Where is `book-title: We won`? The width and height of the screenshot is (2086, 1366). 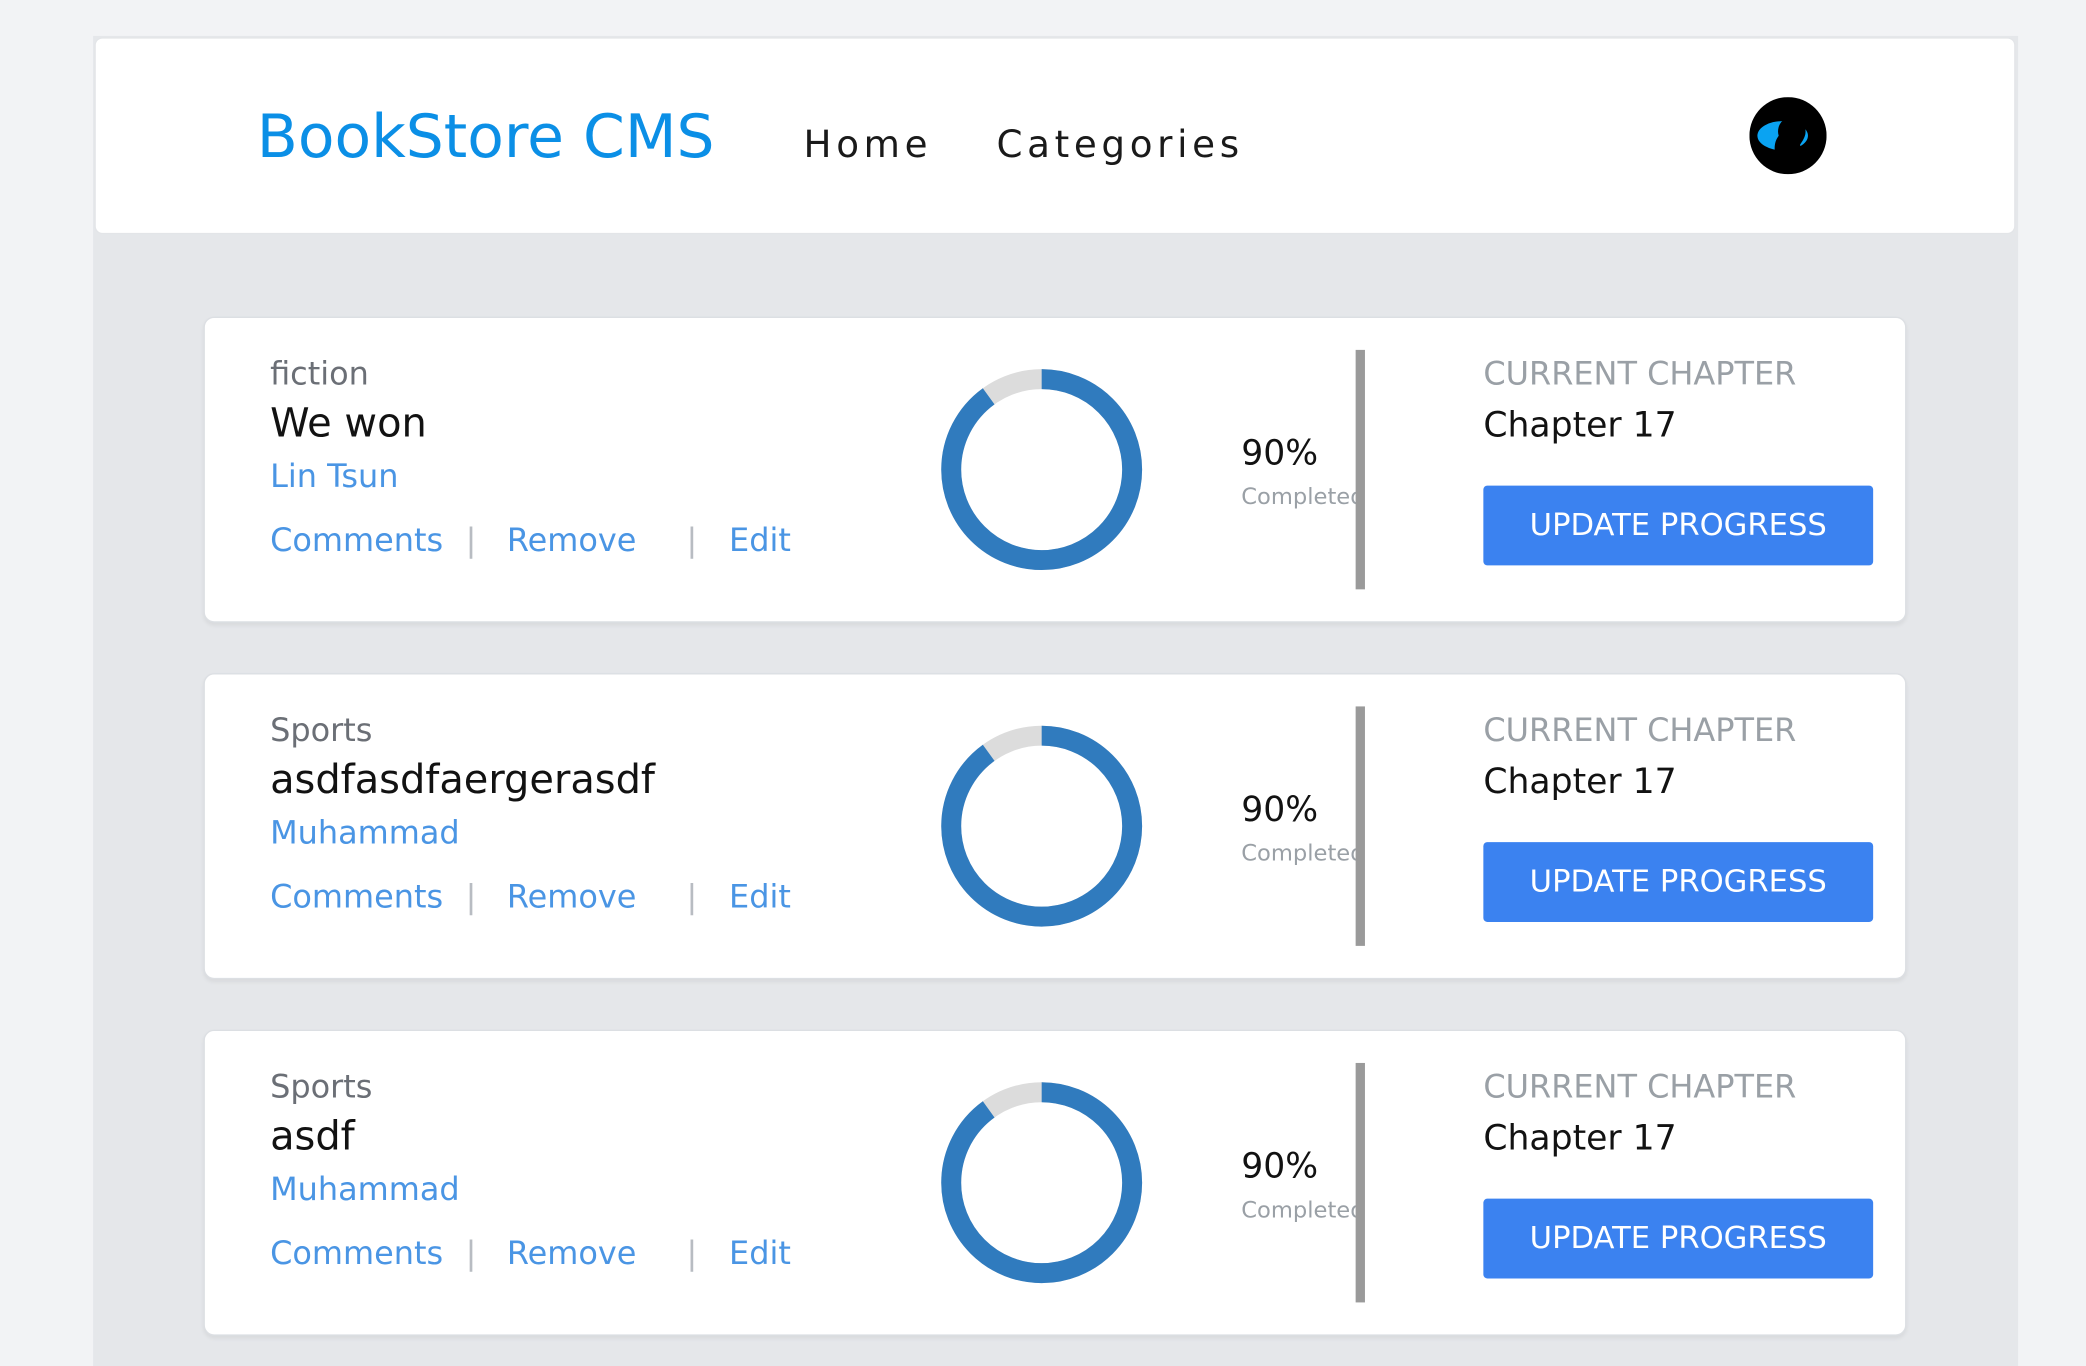
book-title: We won is located at coordinates (348, 424).